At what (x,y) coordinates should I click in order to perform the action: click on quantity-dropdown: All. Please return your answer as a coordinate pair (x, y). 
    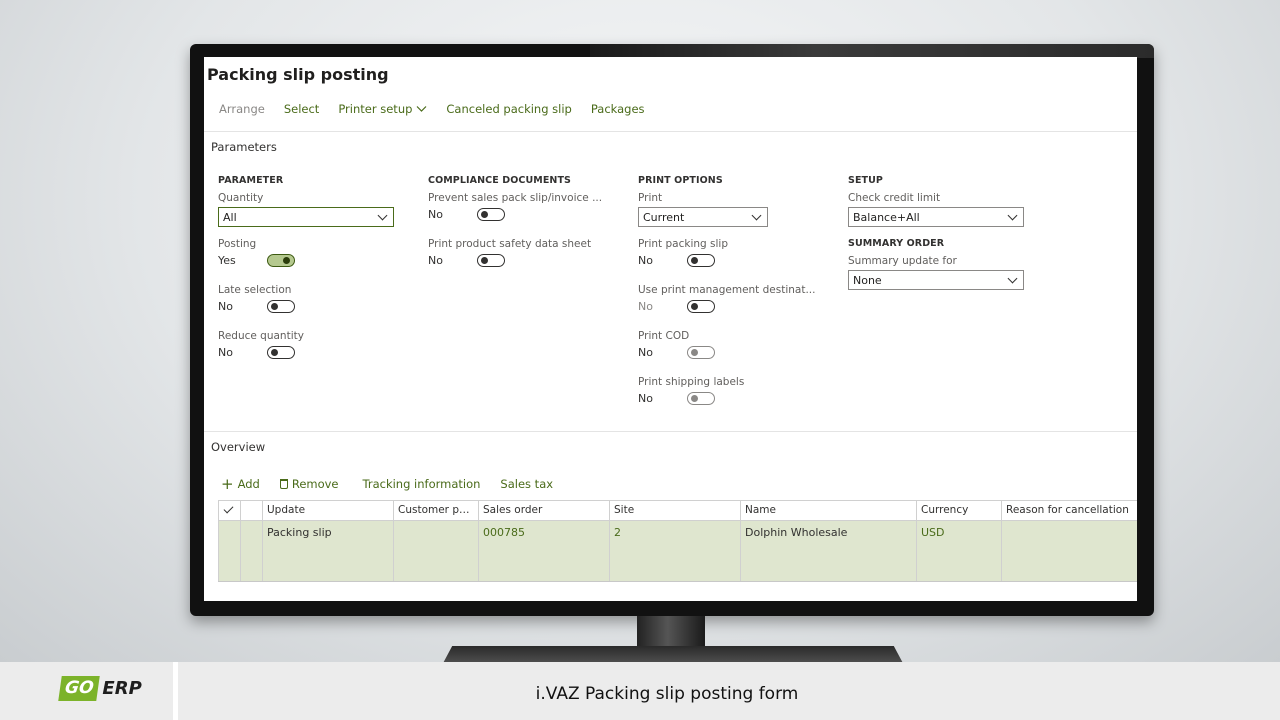
    Looking at the image, I should click on (306, 217).